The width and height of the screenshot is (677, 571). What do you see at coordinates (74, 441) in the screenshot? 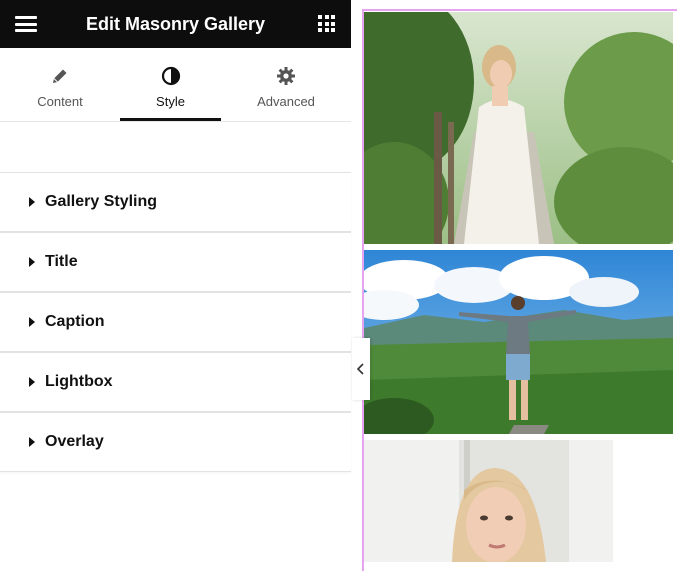
I see `section-title: Overlay` at bounding box center [74, 441].